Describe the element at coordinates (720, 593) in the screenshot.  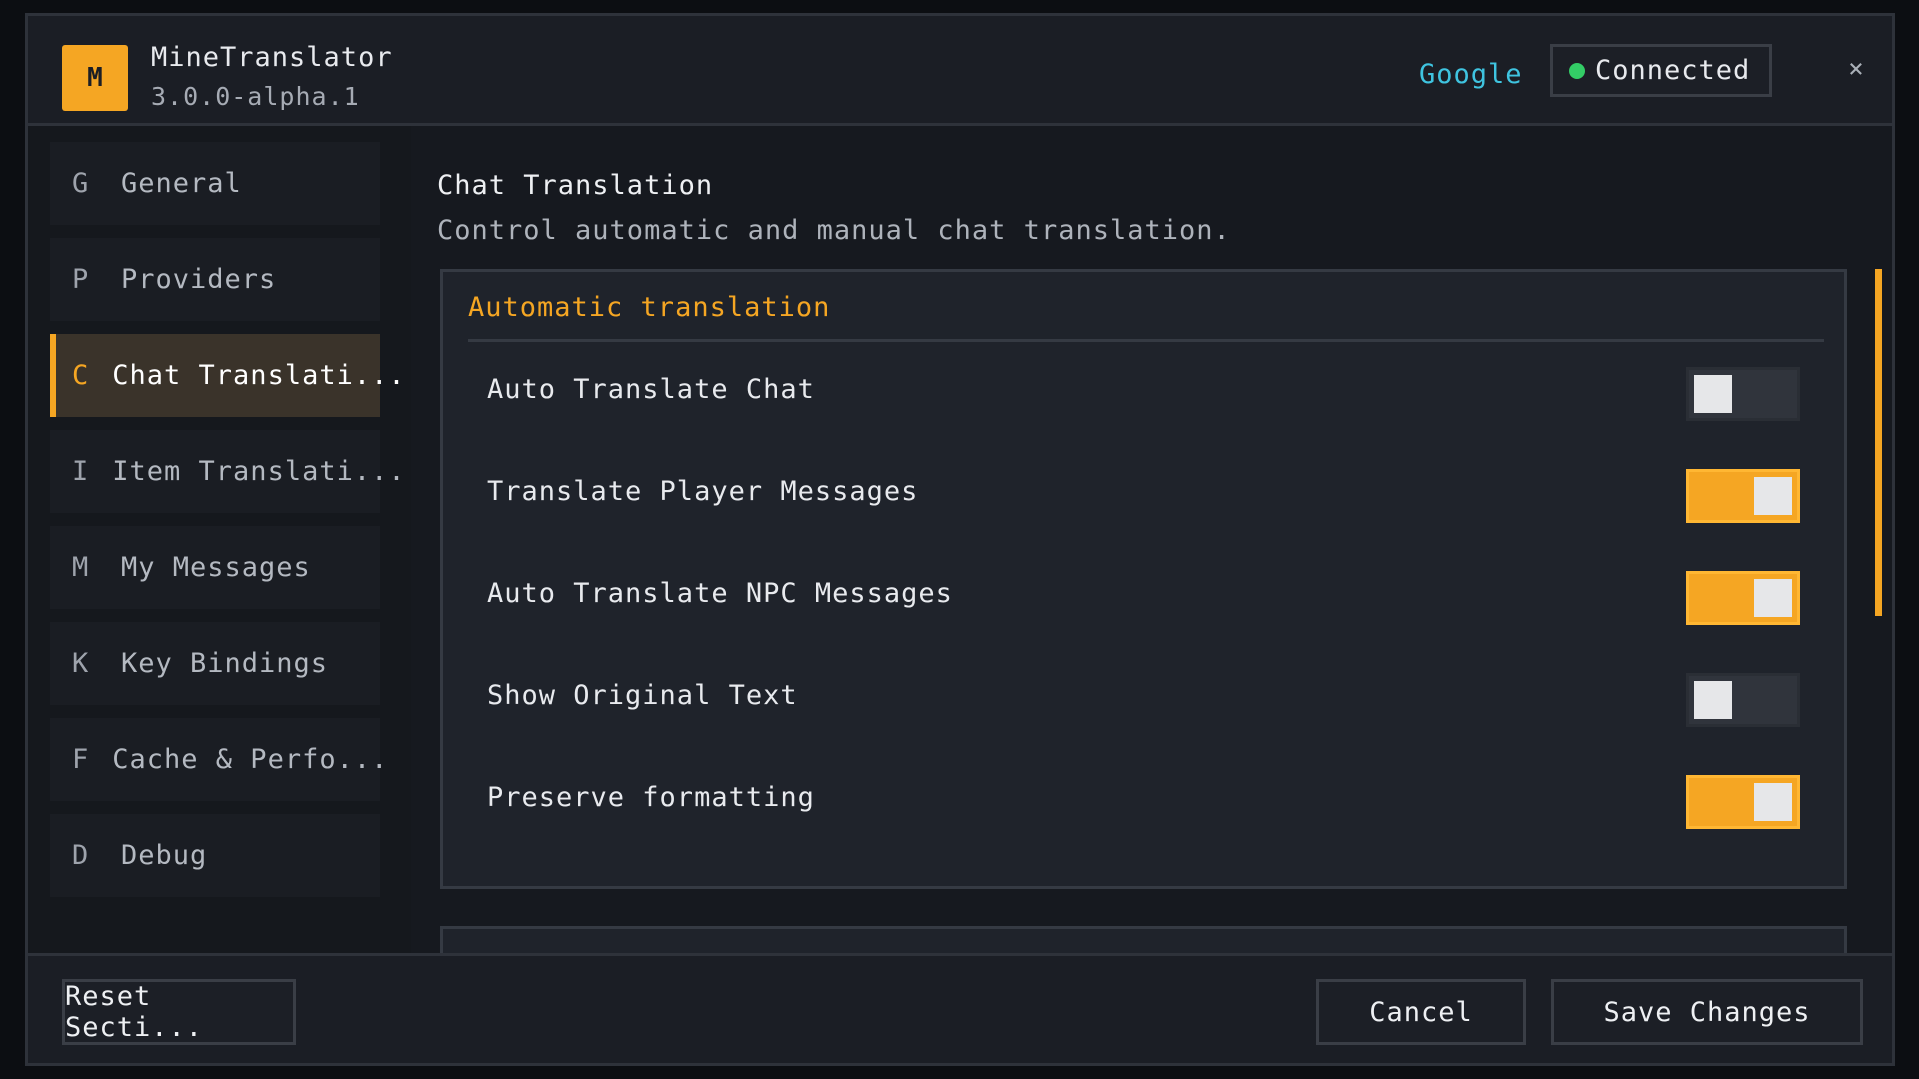
I see `setting-label: Auto Translate NPC Messages` at that location.